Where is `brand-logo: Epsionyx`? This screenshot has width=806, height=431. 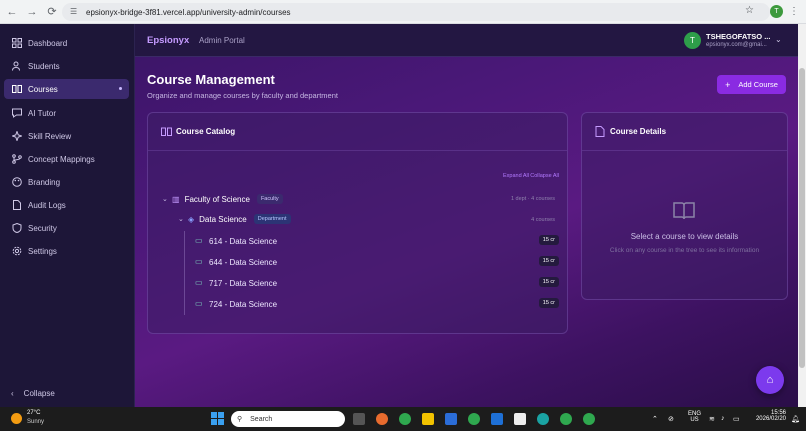
brand-logo: Epsionyx is located at coordinates (168, 40).